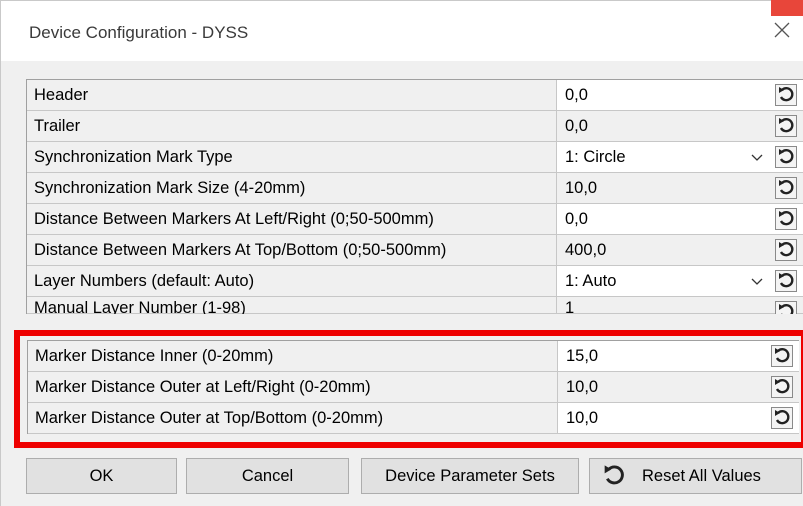  I want to click on table-row: Marker Distance Inner (0-20mm) 15,0, so click(413, 356).